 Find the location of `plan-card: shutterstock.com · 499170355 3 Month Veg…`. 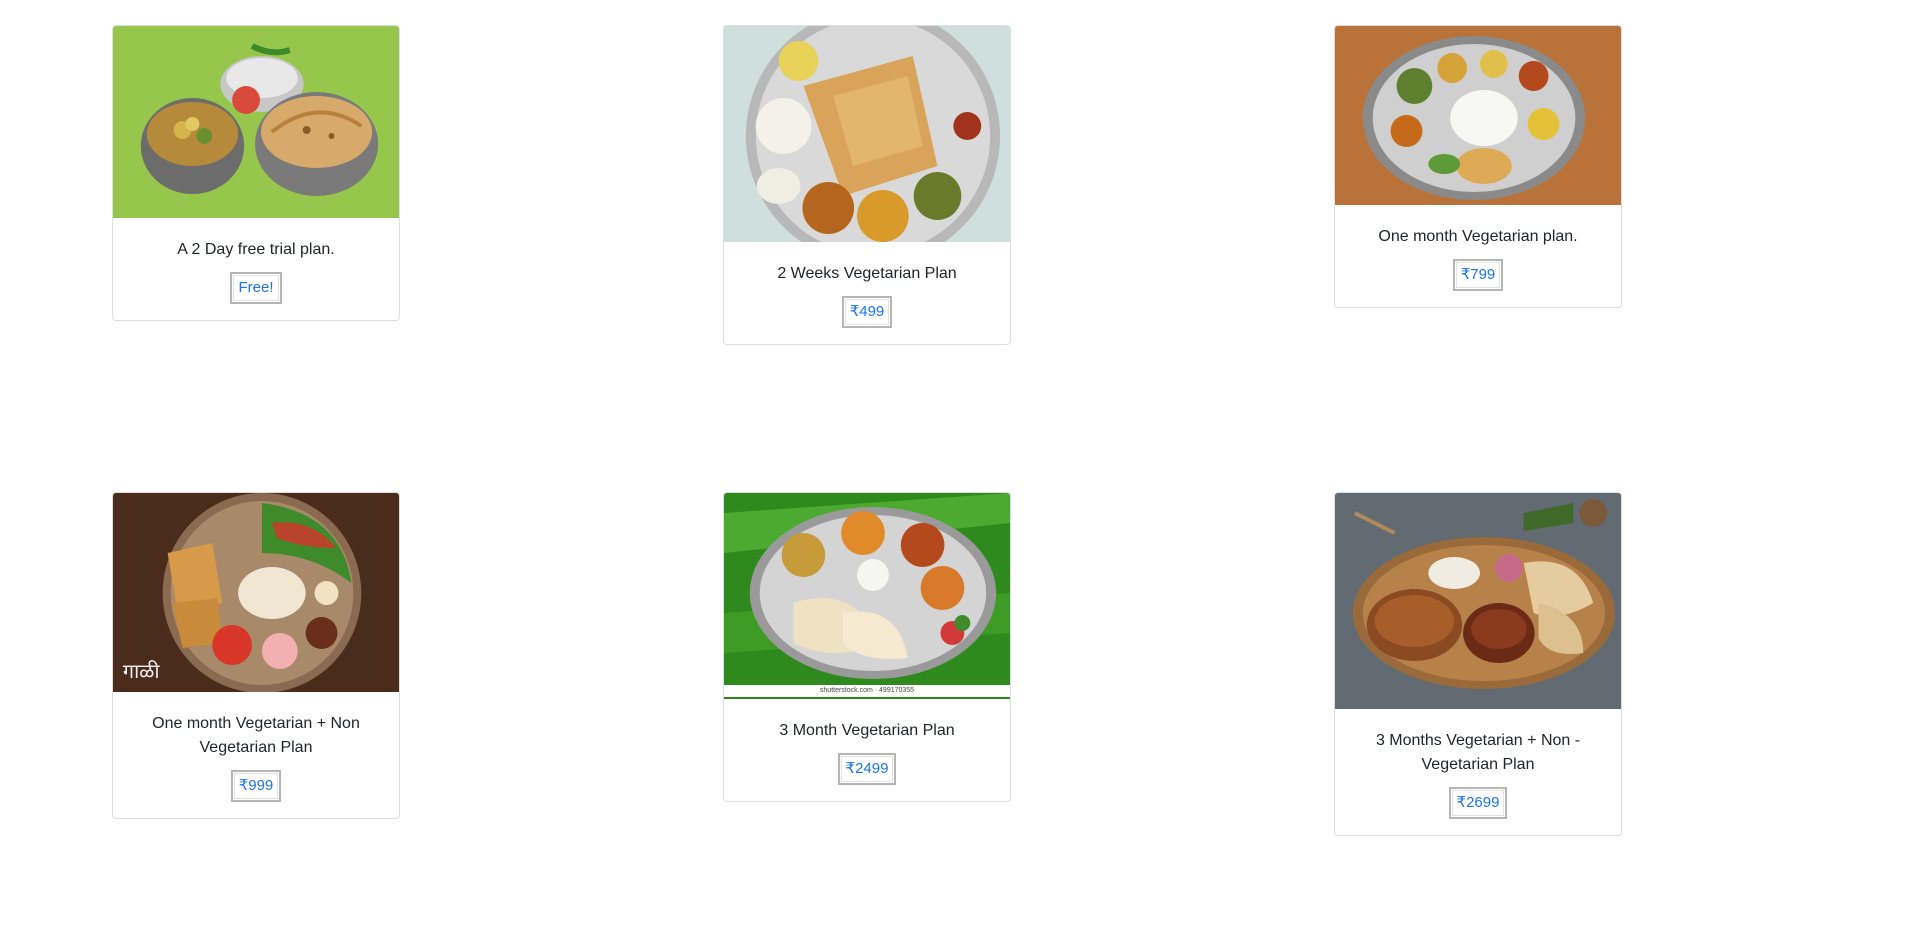

plan-card: shutterstock.com · 499170355 3 Month Veg… is located at coordinates (867, 647).